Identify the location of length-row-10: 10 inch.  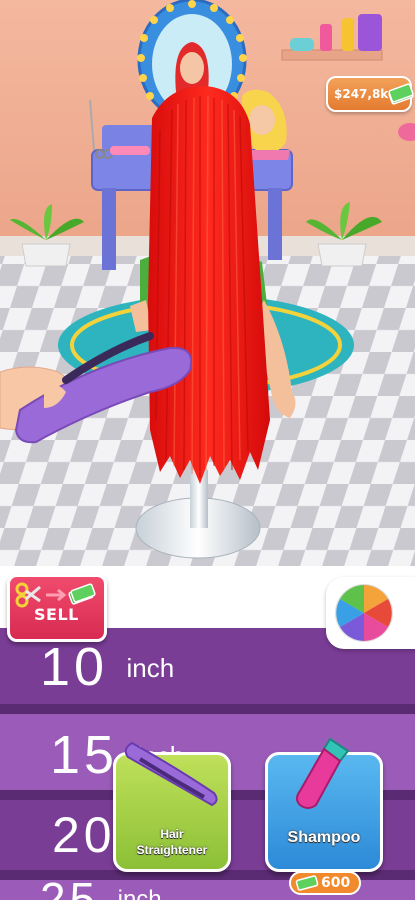
(107, 667).